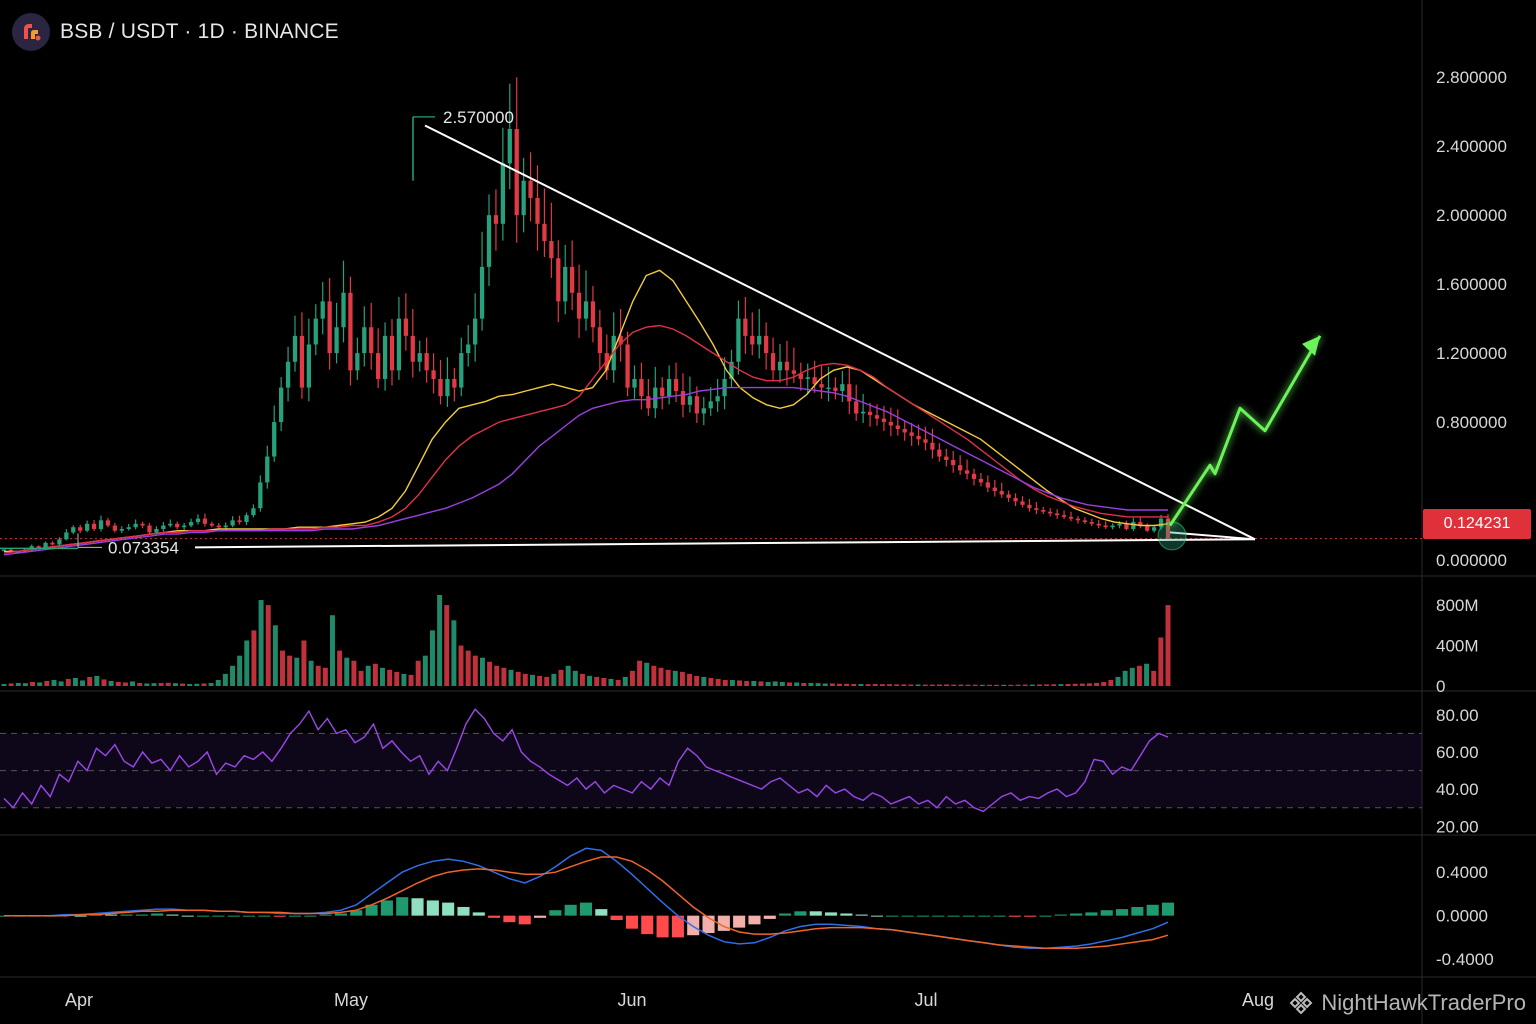 The width and height of the screenshot is (1536, 1024). I want to click on time-axis-label: May, so click(351, 1000).